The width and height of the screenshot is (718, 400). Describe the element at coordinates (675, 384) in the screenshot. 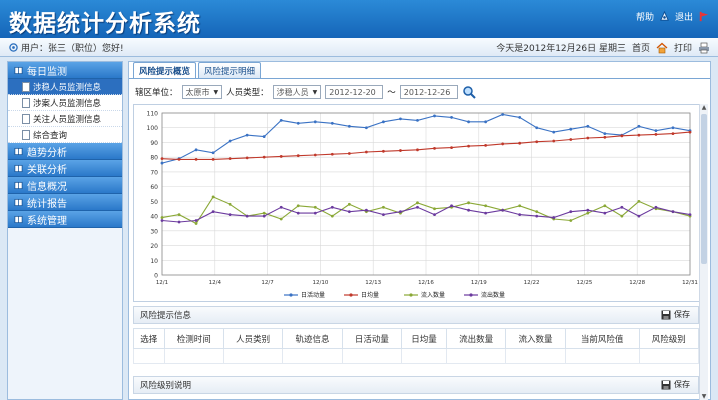

I see `level-save-button: 保存` at that location.